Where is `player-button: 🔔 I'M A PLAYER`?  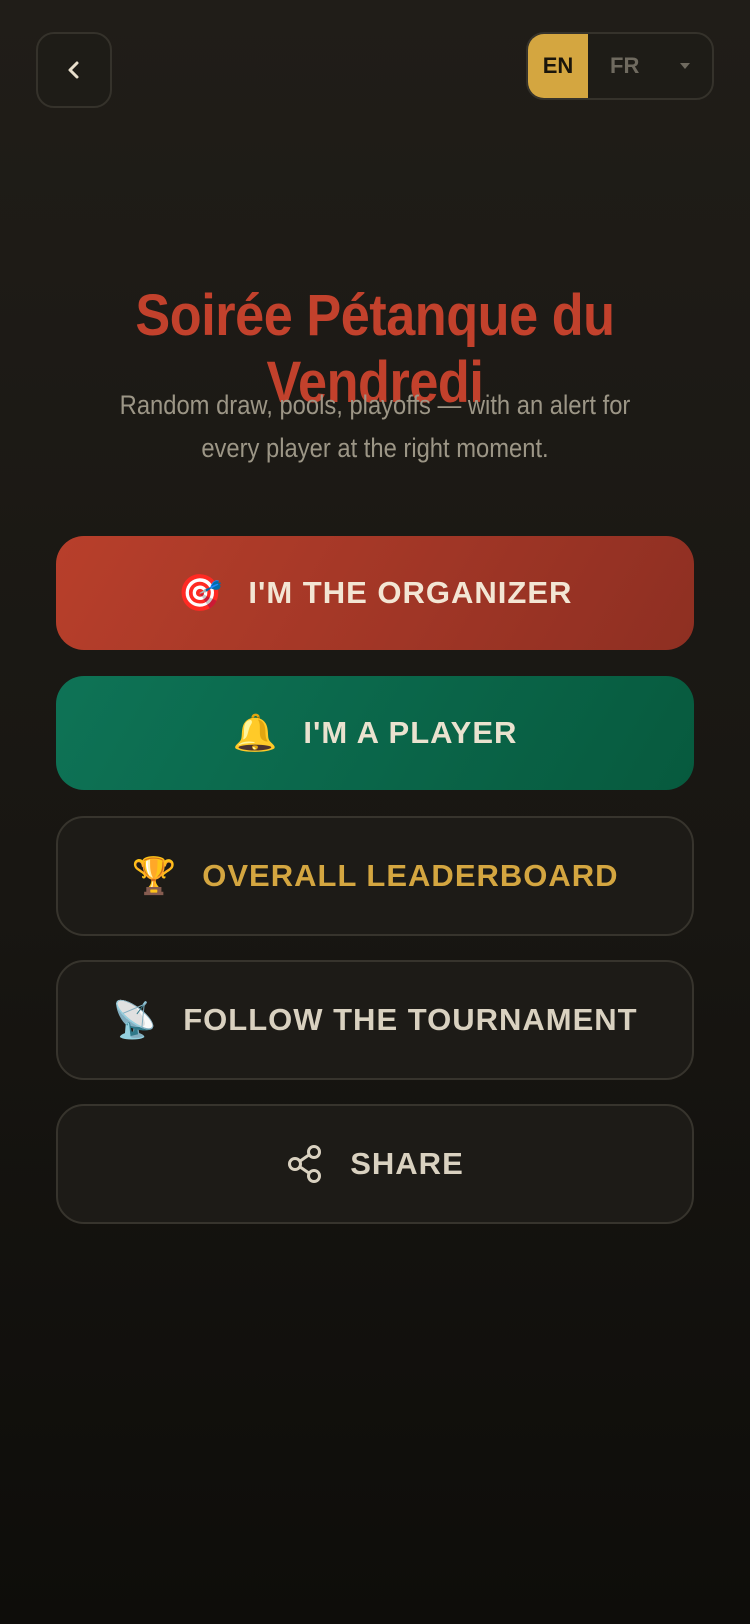 player-button: 🔔 I'M A PLAYER is located at coordinates (375, 733).